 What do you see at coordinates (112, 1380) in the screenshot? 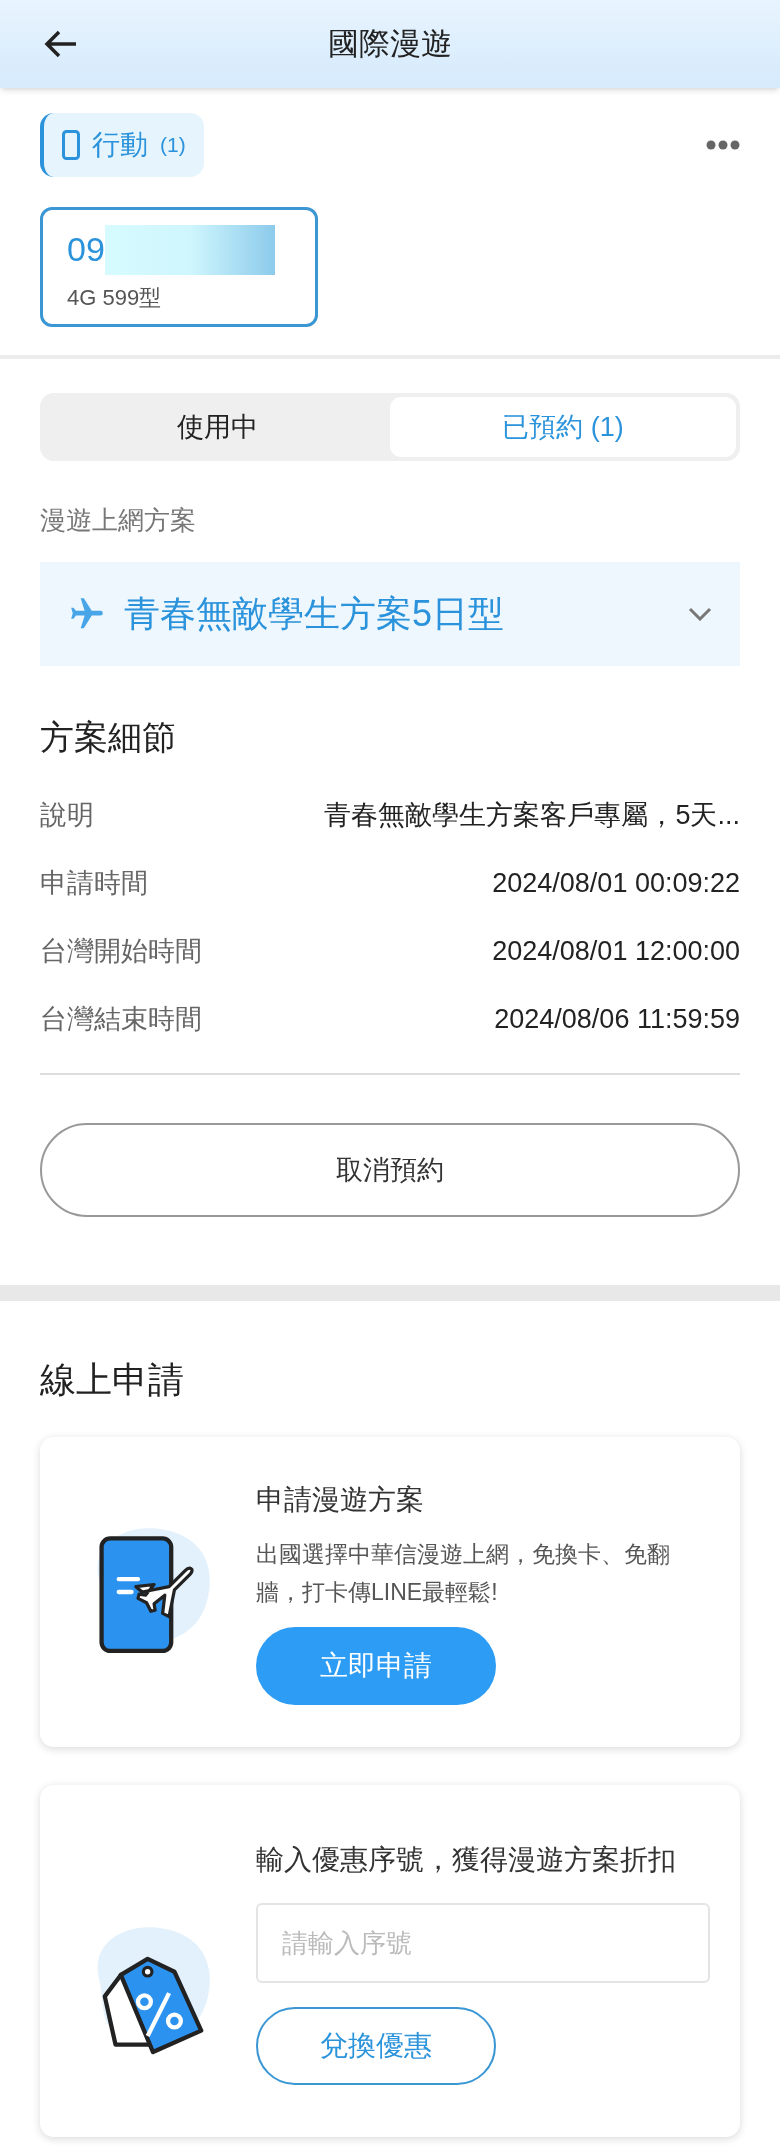
I see `section-heading: 線上申請` at bounding box center [112, 1380].